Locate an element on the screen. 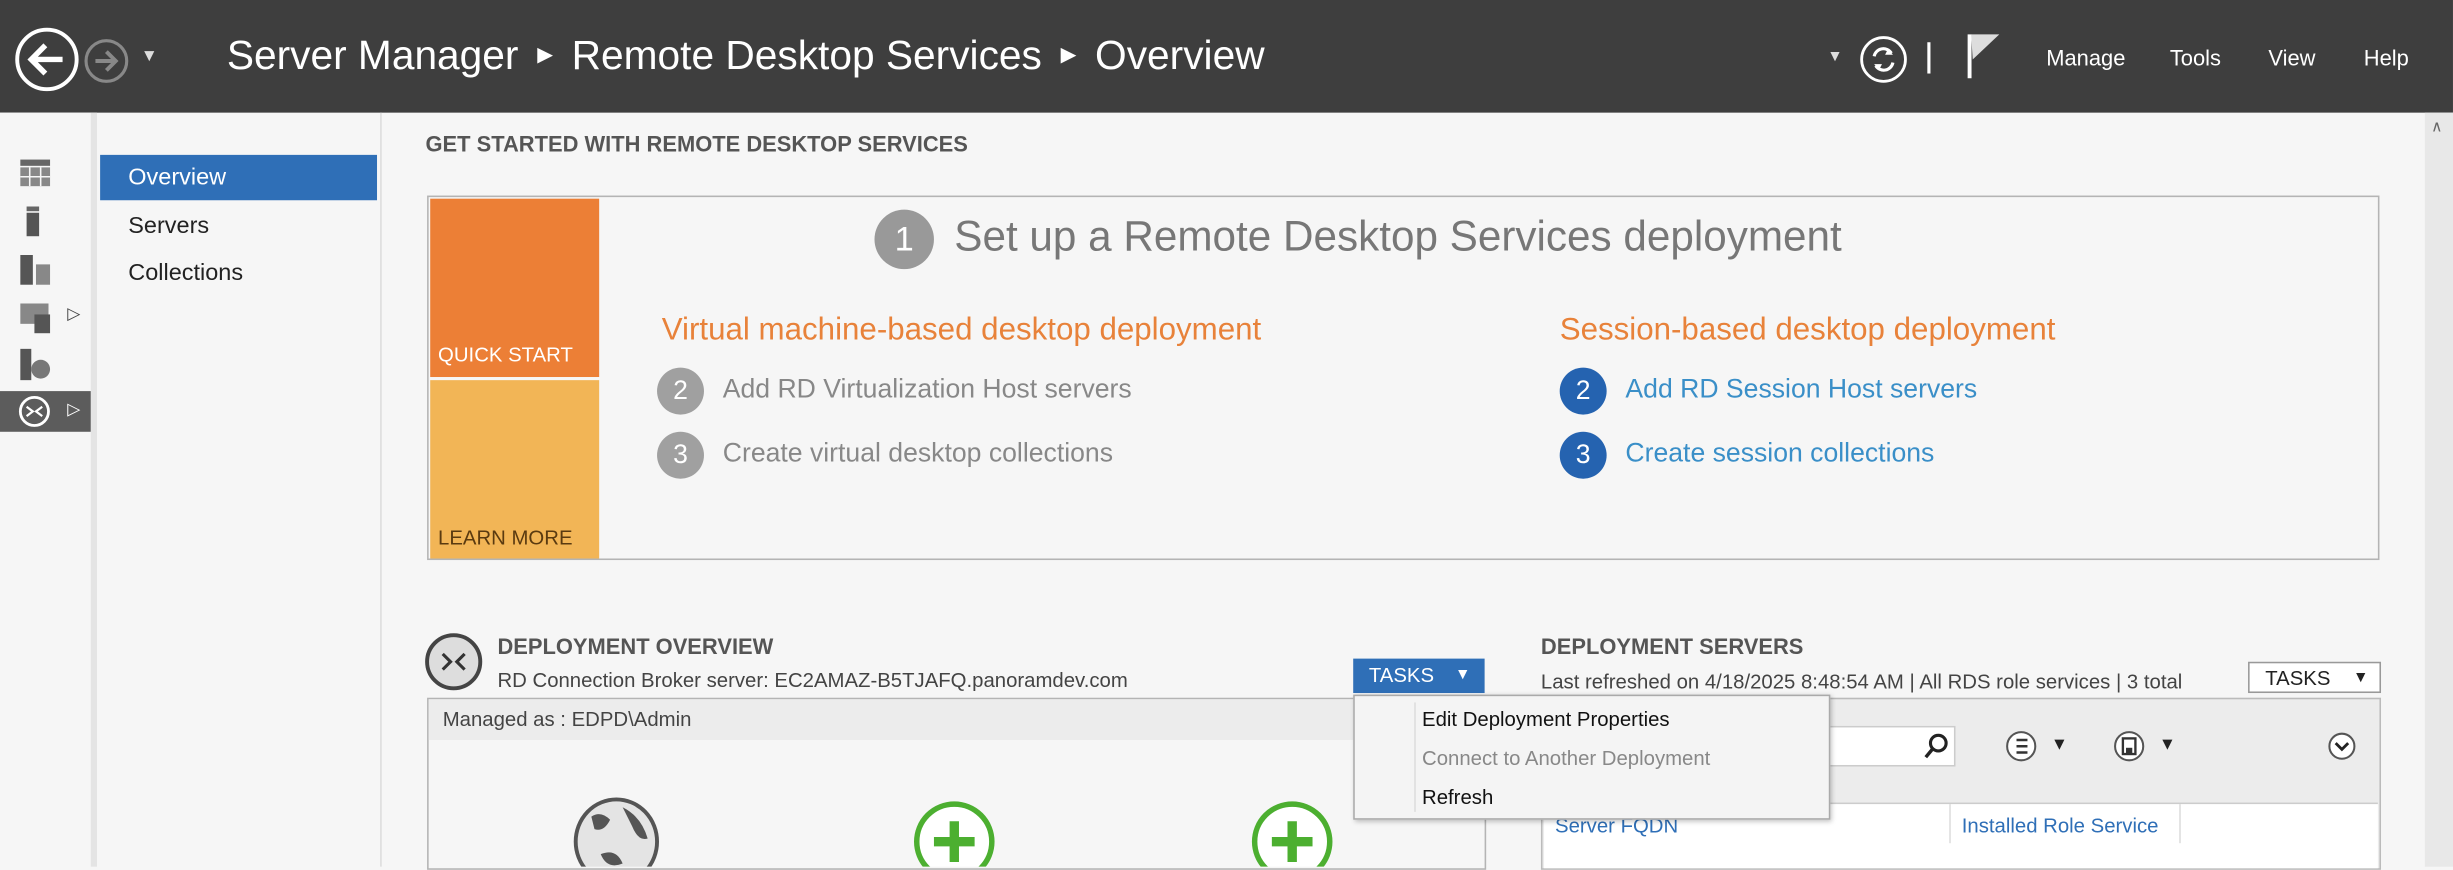 The width and height of the screenshot is (2453, 870). breadcrumb-item: Overview is located at coordinates (1180, 54).